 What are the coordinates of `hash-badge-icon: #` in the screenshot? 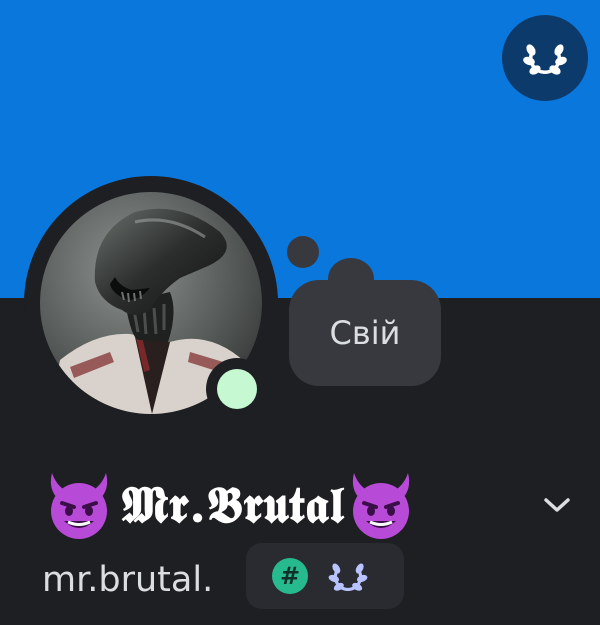 It's located at (290, 576).